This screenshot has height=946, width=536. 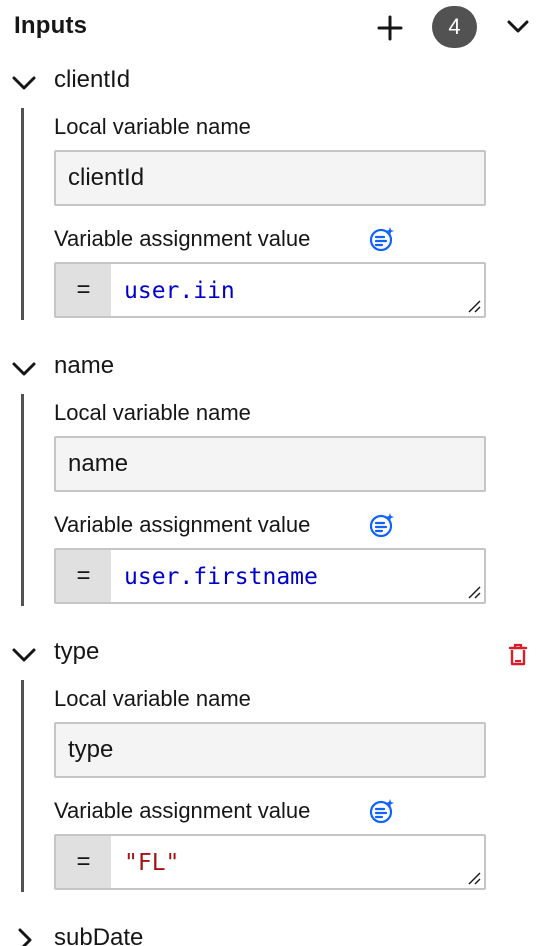 I want to click on inputs-title: Inputs, so click(x=51, y=25).